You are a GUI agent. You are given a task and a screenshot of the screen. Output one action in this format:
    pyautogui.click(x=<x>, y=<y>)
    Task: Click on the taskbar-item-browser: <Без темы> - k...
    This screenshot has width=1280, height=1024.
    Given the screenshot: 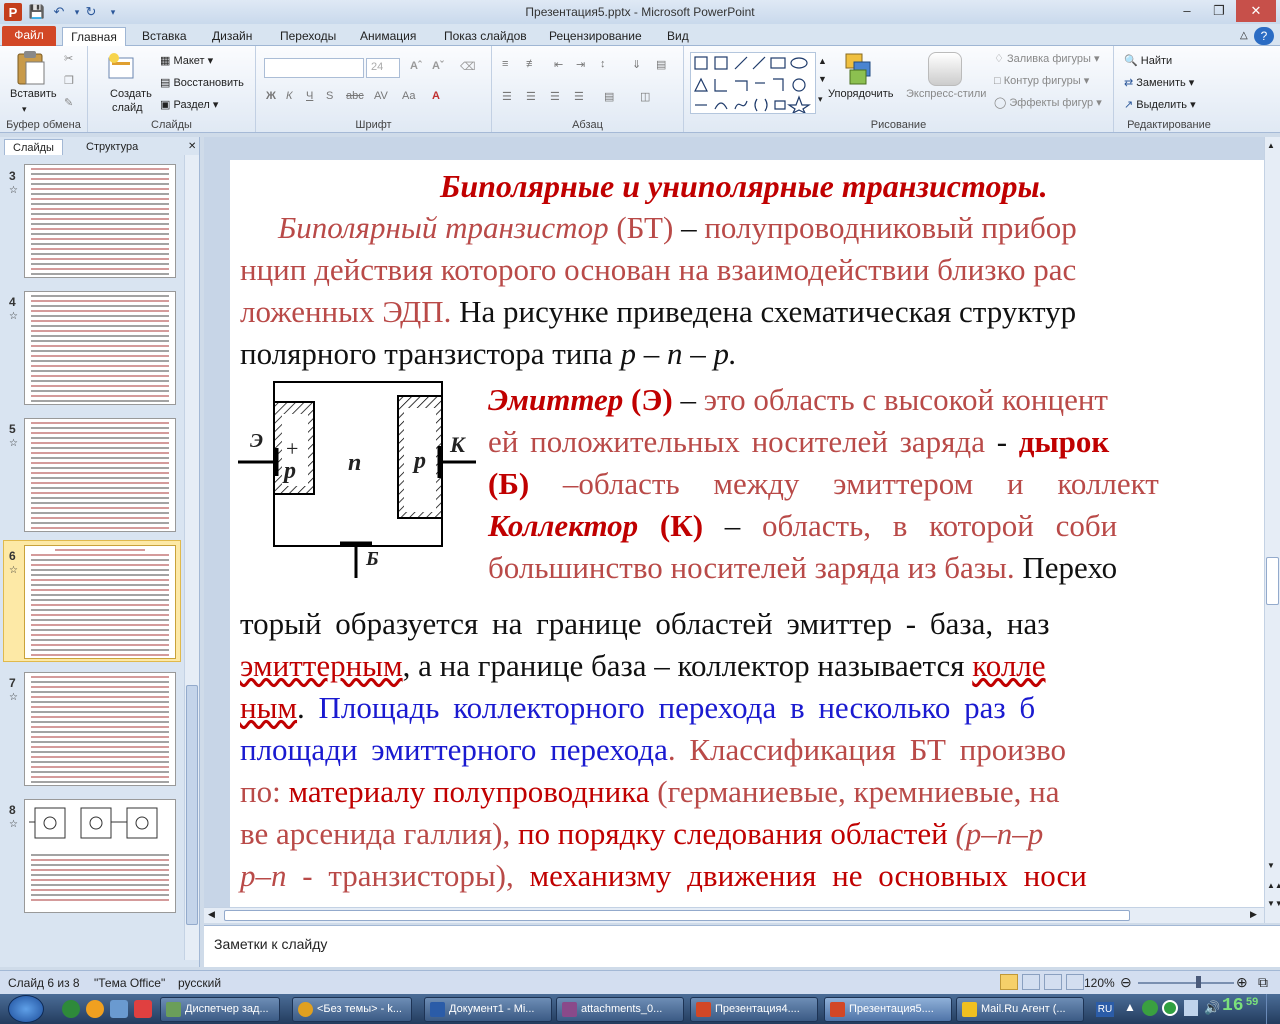 What is the action you would take?
    pyautogui.click(x=352, y=1009)
    